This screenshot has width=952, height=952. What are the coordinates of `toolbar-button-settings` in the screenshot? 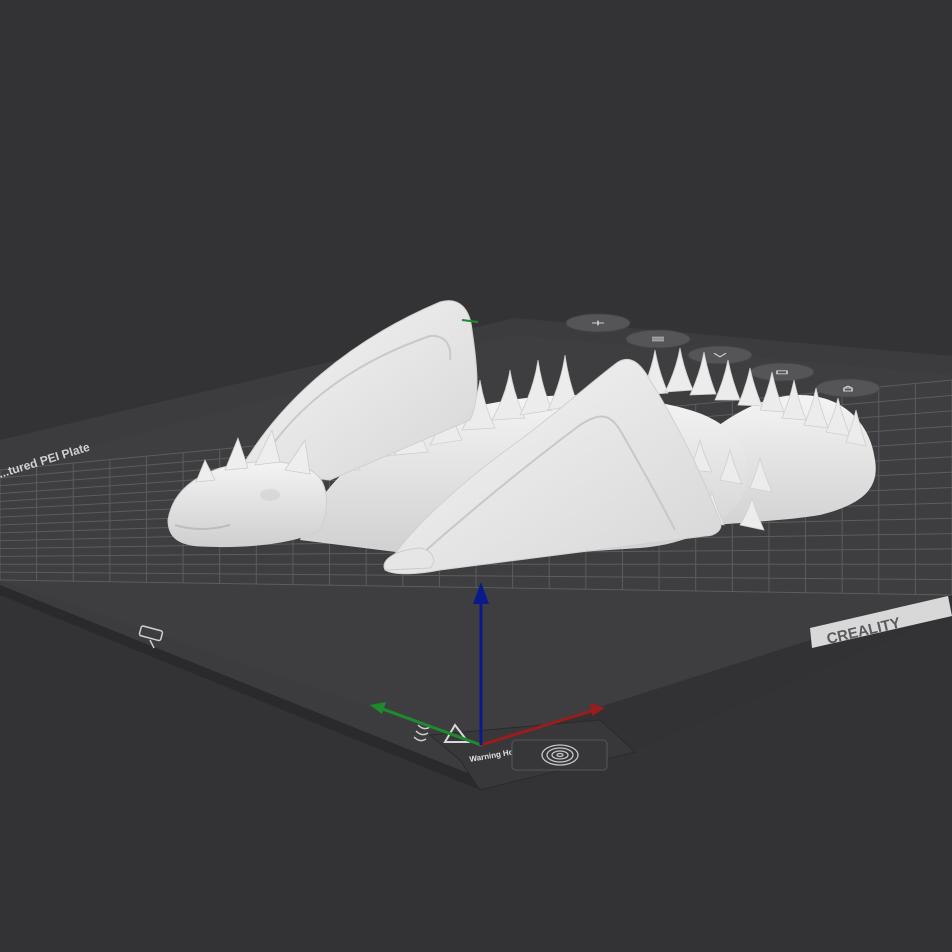 It's located at (782, 372).